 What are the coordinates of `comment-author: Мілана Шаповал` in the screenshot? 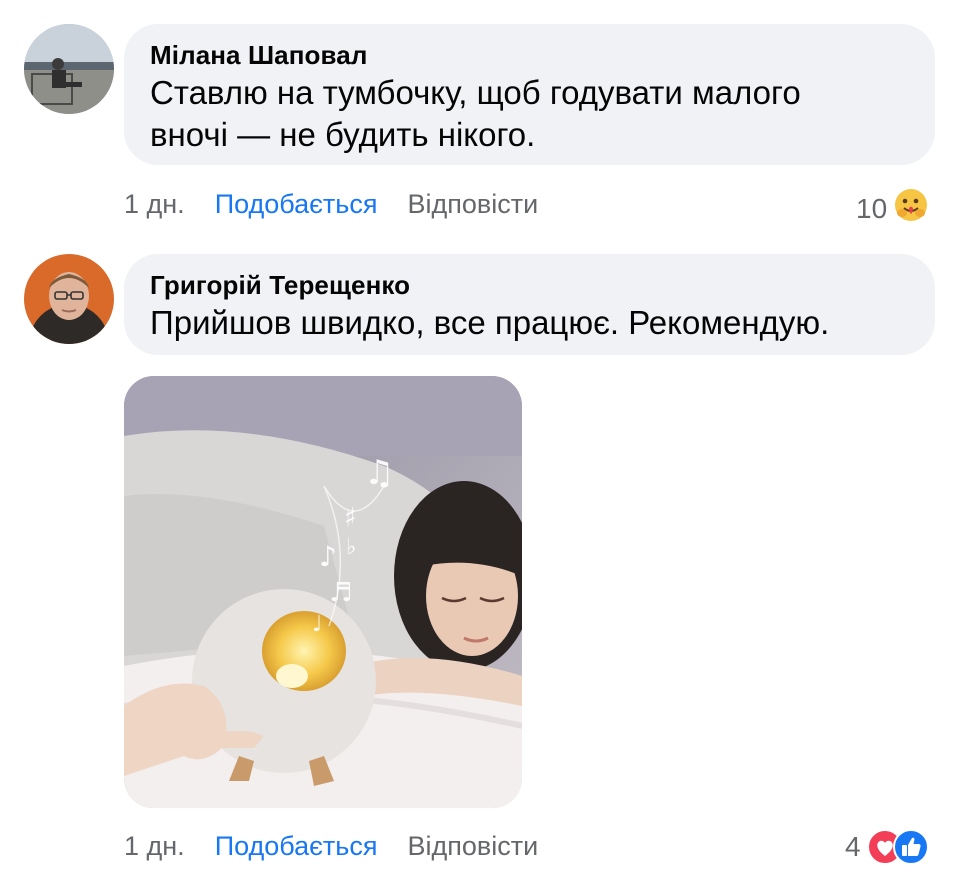 It's located at (529, 55).